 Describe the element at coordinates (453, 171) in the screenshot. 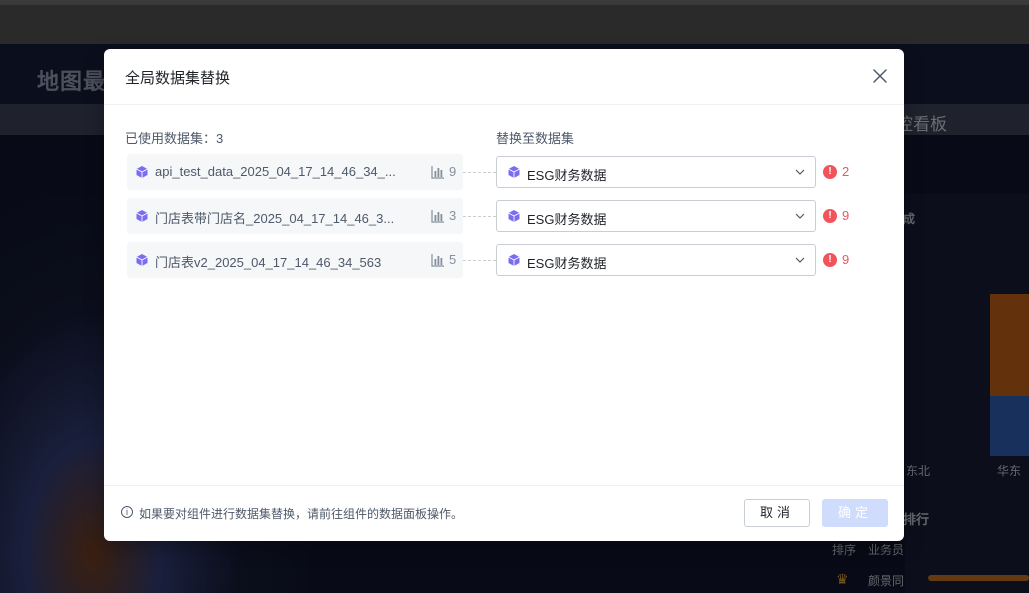

I see `source-usage-count: 9` at that location.